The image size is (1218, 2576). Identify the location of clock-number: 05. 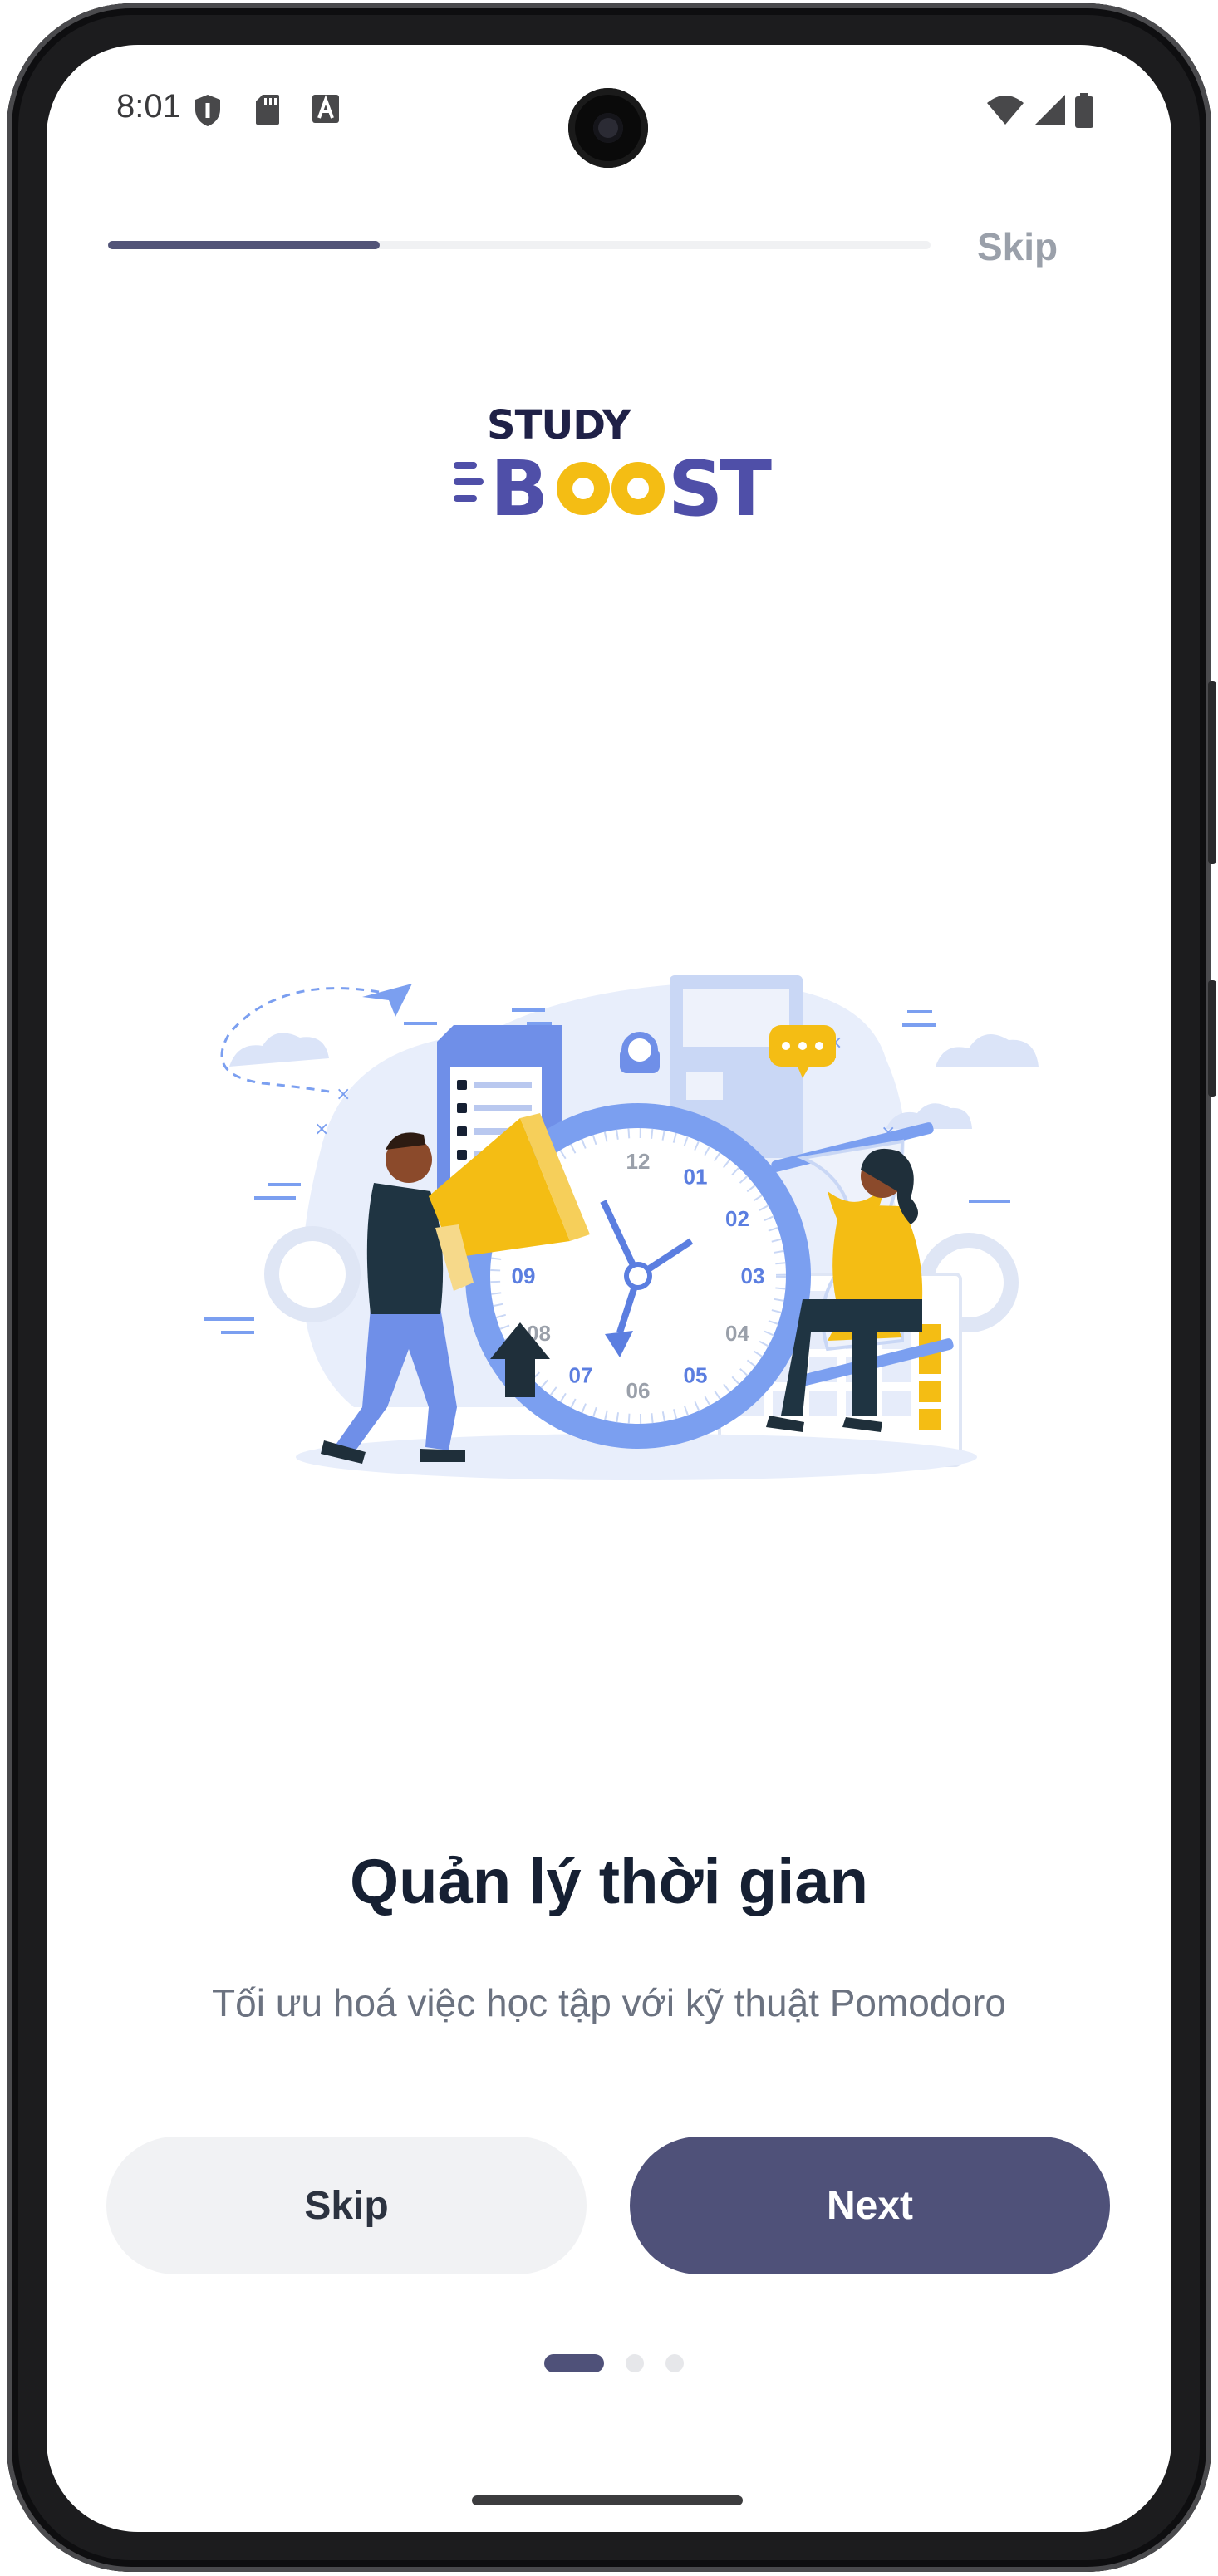
(696, 1375).